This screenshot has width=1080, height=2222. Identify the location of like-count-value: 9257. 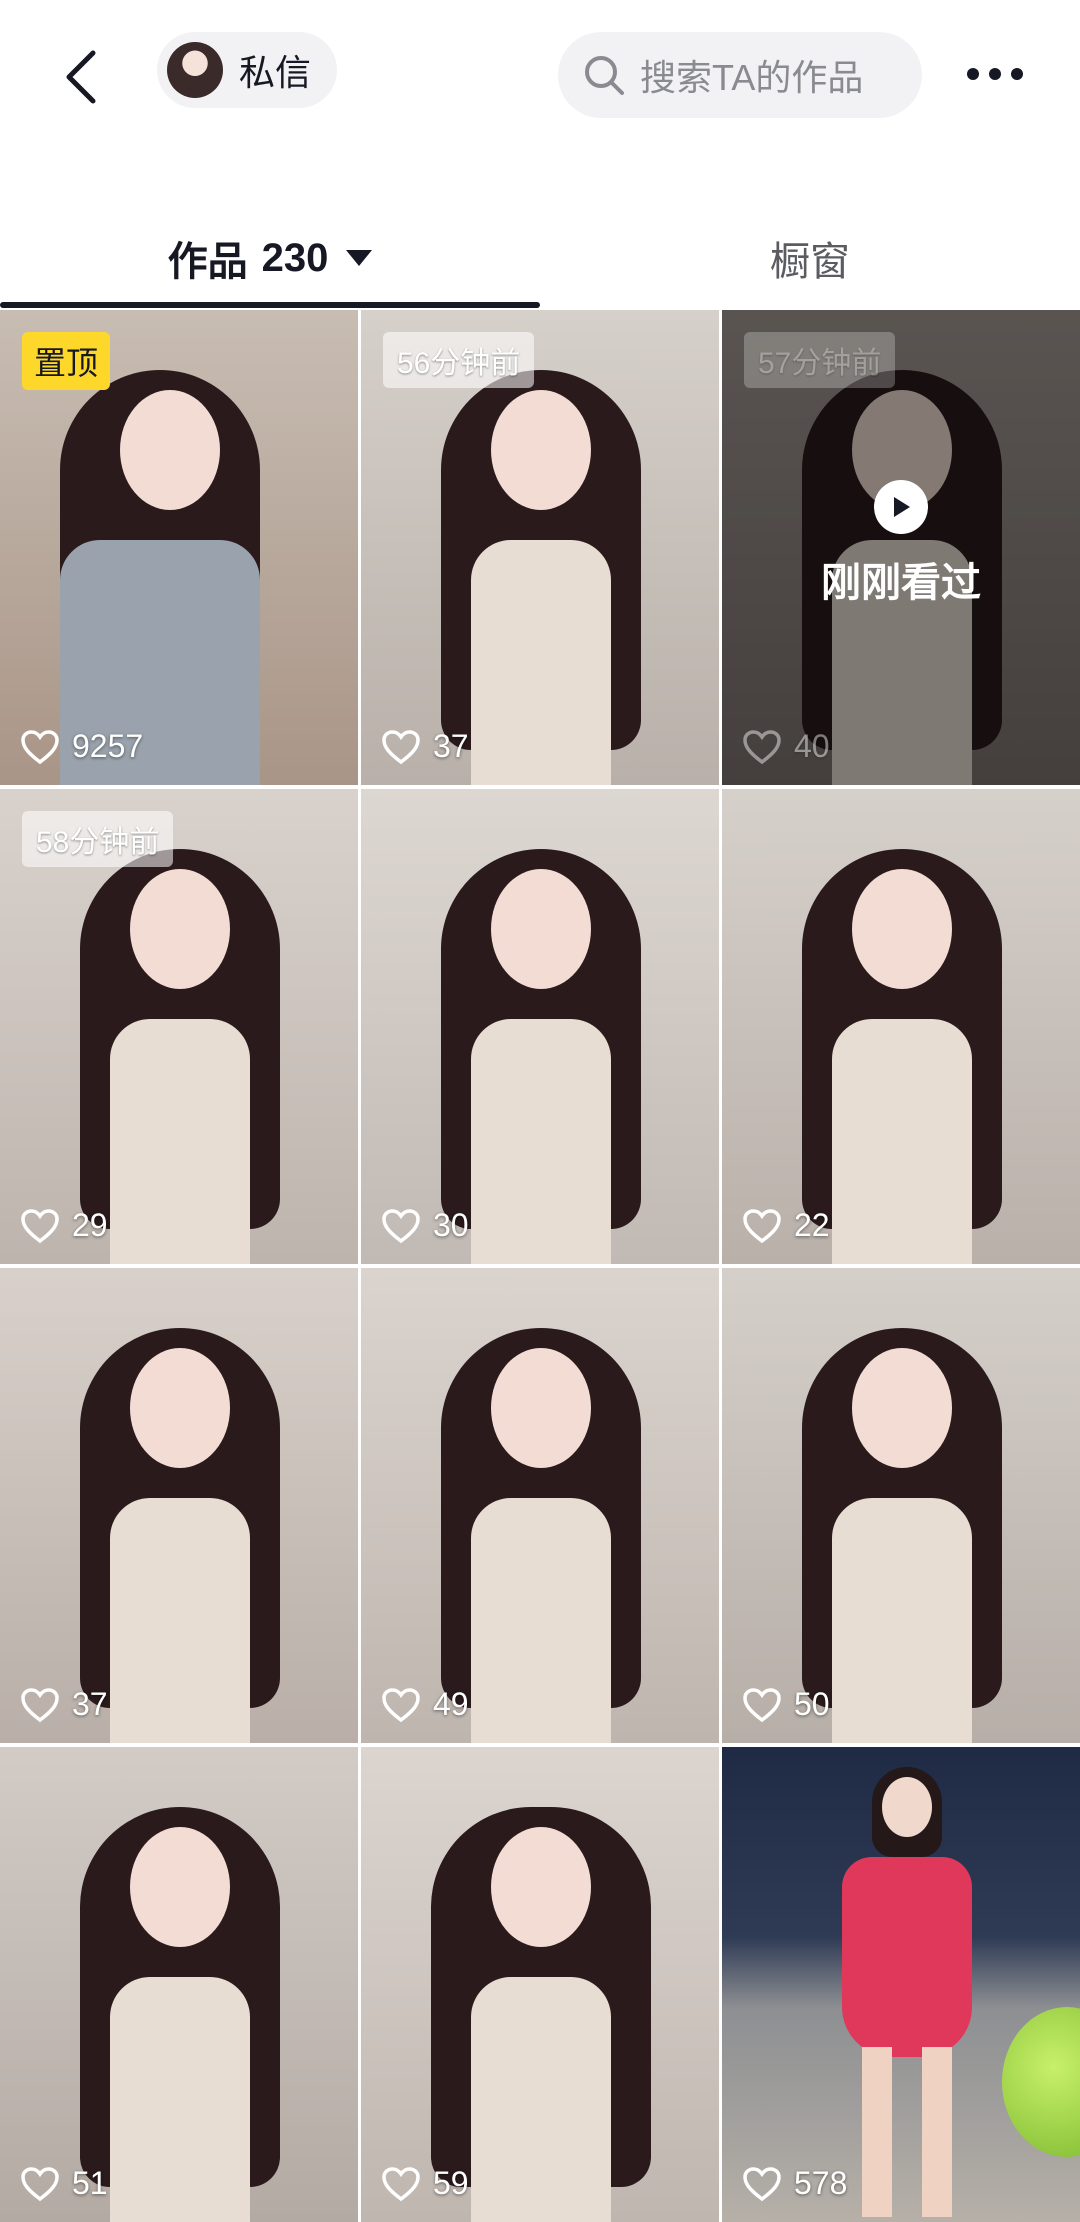
(108, 746).